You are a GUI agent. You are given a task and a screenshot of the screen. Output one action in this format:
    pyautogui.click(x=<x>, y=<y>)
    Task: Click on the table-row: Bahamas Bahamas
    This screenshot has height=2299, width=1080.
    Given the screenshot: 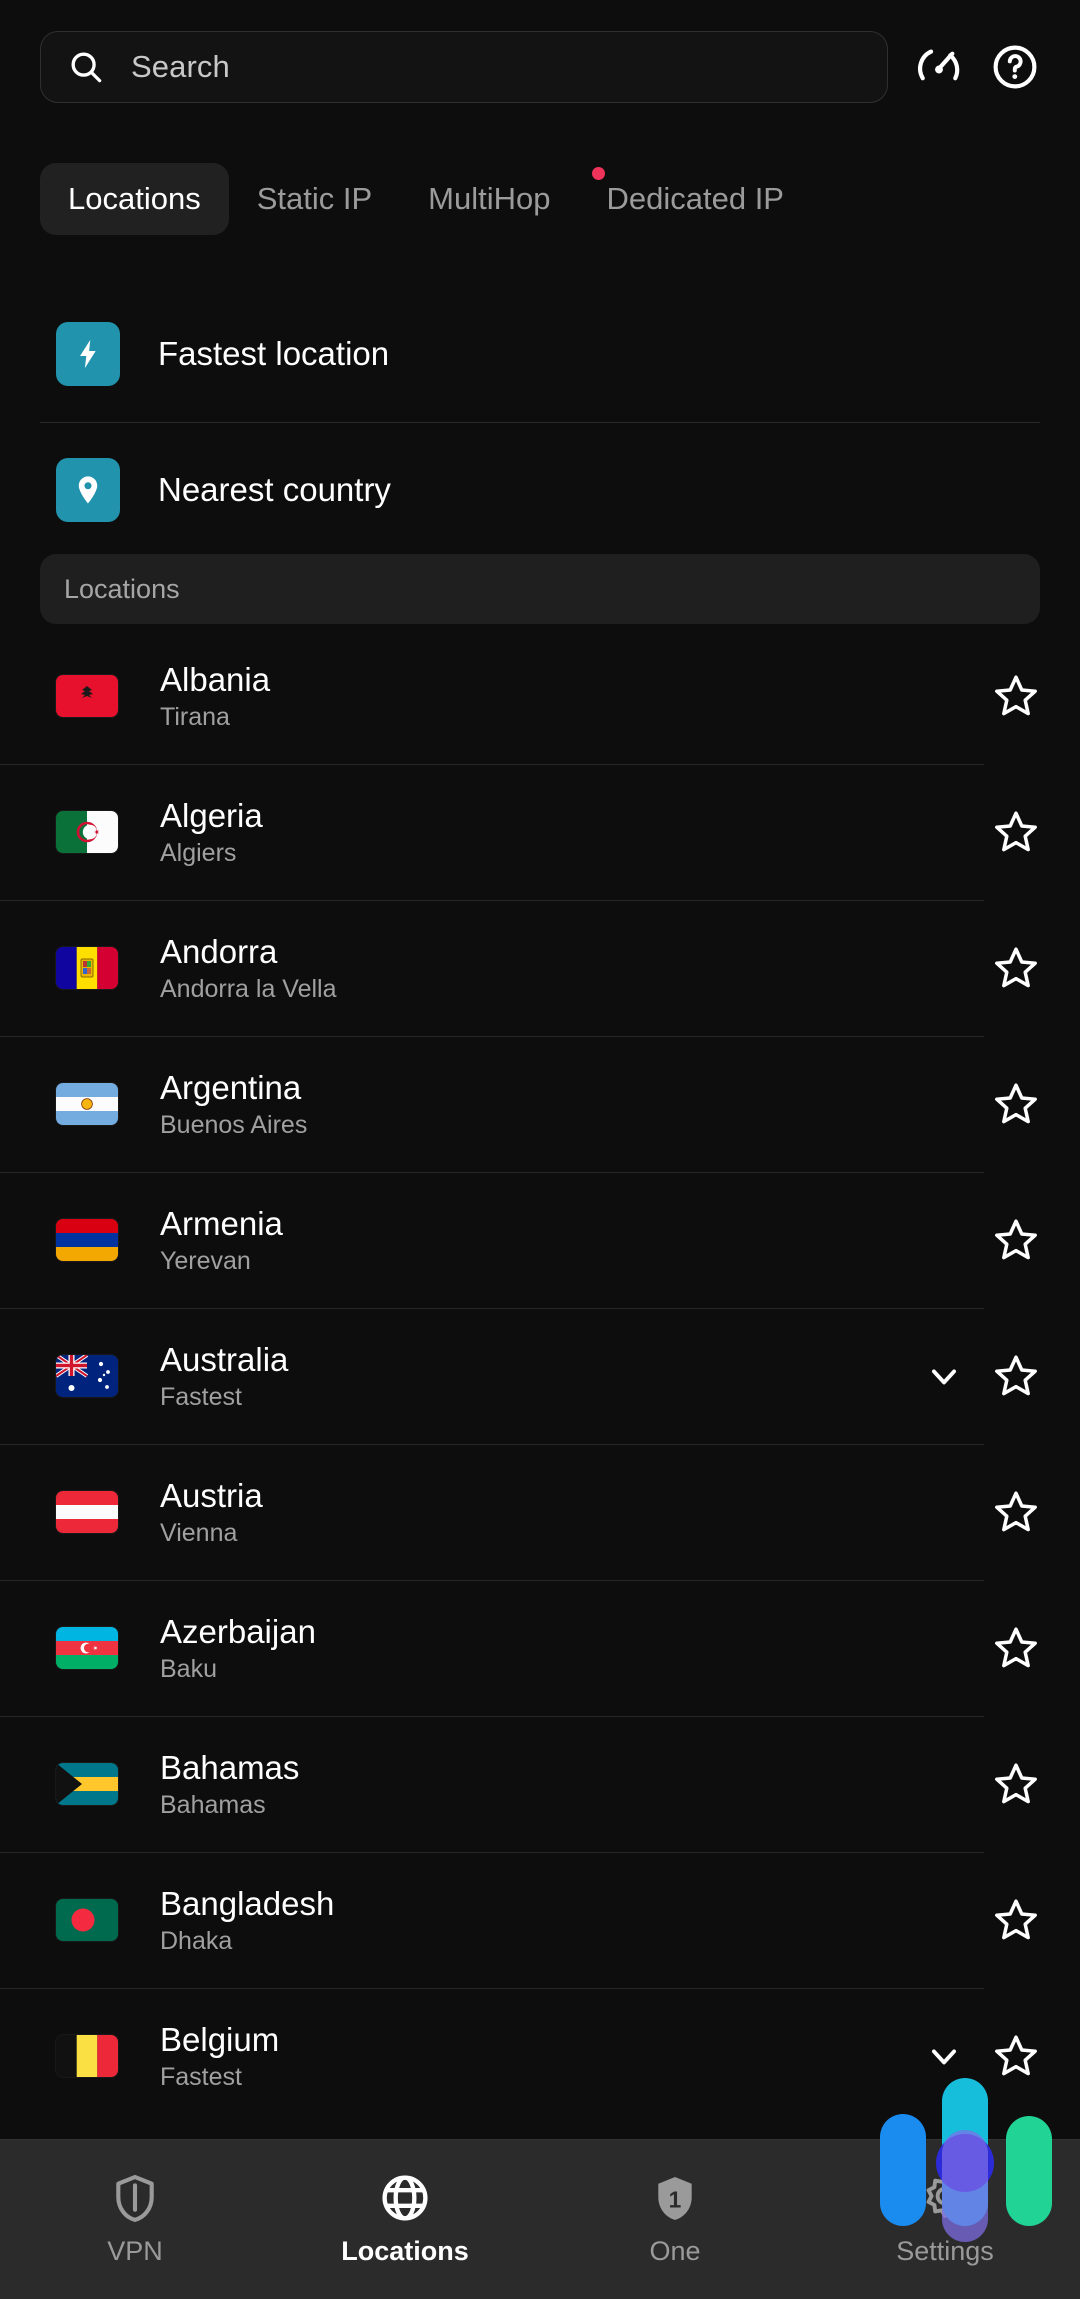 What is the action you would take?
    pyautogui.click(x=540, y=1784)
    